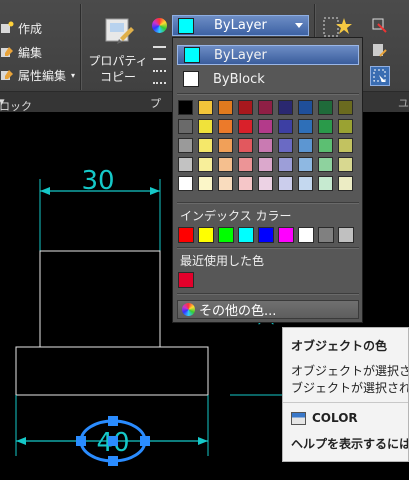  What do you see at coordinates (73, 75) in the screenshot?
I see `chevron-down-icon: ▾` at bounding box center [73, 75].